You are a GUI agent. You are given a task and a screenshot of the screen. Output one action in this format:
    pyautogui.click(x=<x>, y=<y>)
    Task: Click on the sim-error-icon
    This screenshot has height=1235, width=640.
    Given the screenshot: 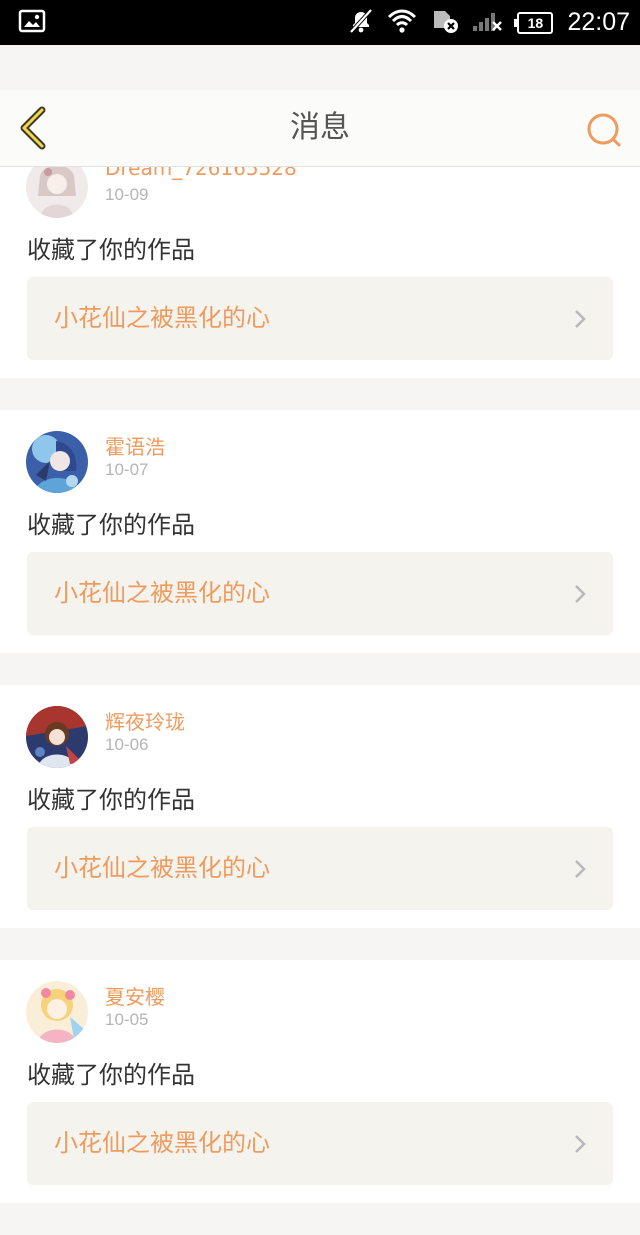 What is the action you would take?
    pyautogui.click(x=445, y=23)
    